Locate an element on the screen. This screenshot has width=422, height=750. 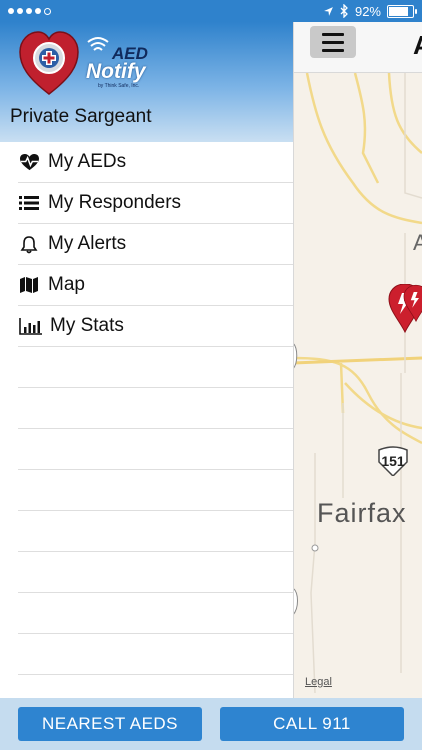
menu-item-map: Map is located at coordinates (155, 285).